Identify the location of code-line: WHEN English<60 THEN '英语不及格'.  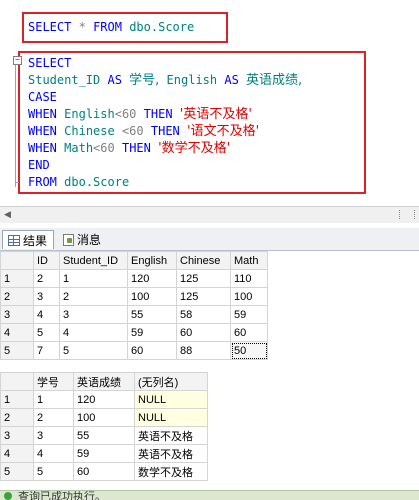
(165, 114).